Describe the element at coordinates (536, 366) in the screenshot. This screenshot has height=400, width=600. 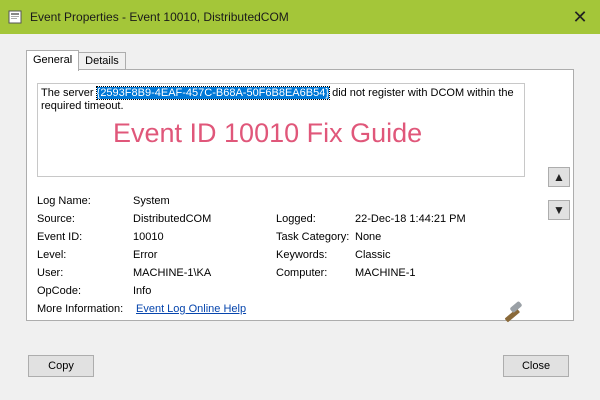
I see `close-button: Close` at that location.